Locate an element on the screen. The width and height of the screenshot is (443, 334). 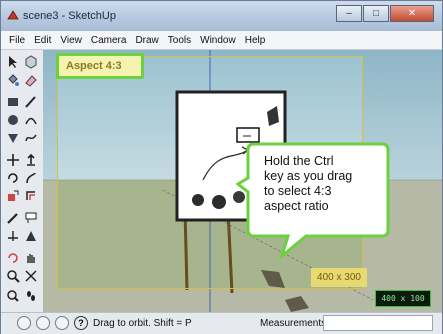
user-icon is located at coordinates (62, 323).